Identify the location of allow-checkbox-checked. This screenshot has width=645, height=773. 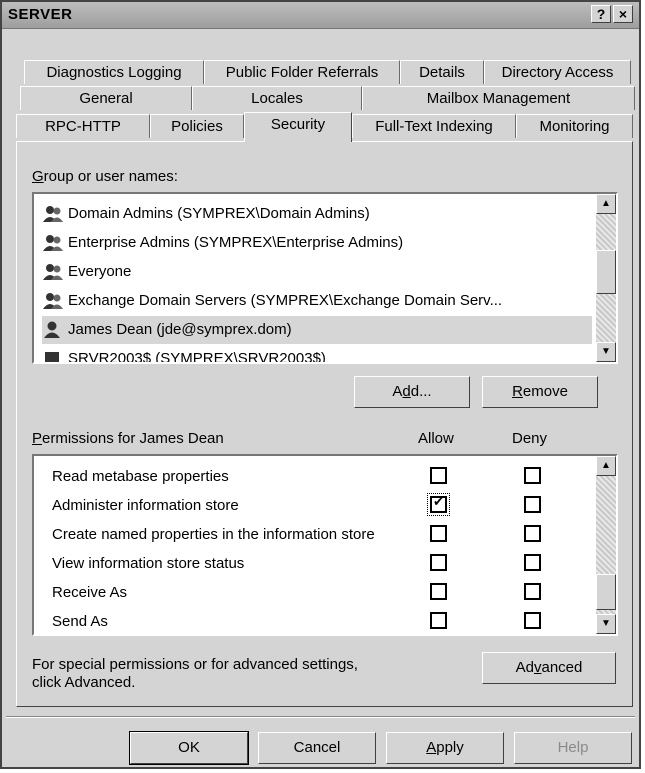
(438, 503).